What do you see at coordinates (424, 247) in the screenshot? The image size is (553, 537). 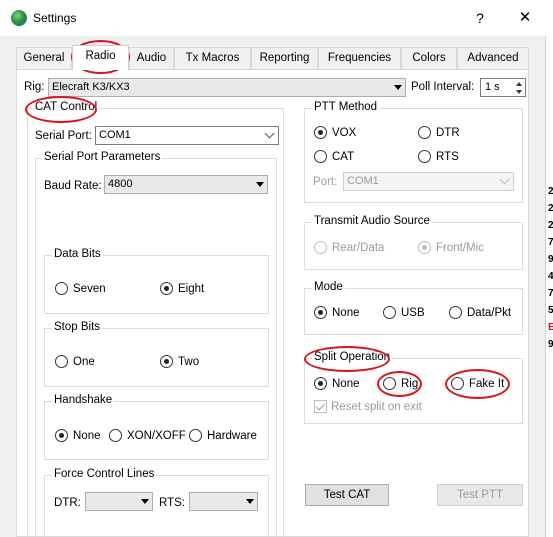 I see `front-mic-radio` at bounding box center [424, 247].